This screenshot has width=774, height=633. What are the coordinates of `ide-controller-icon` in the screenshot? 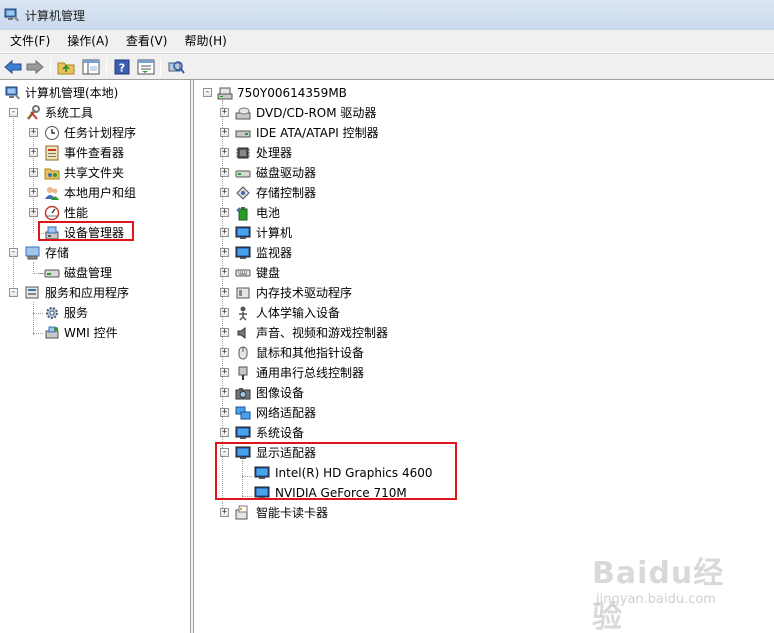 It's located at (243, 134).